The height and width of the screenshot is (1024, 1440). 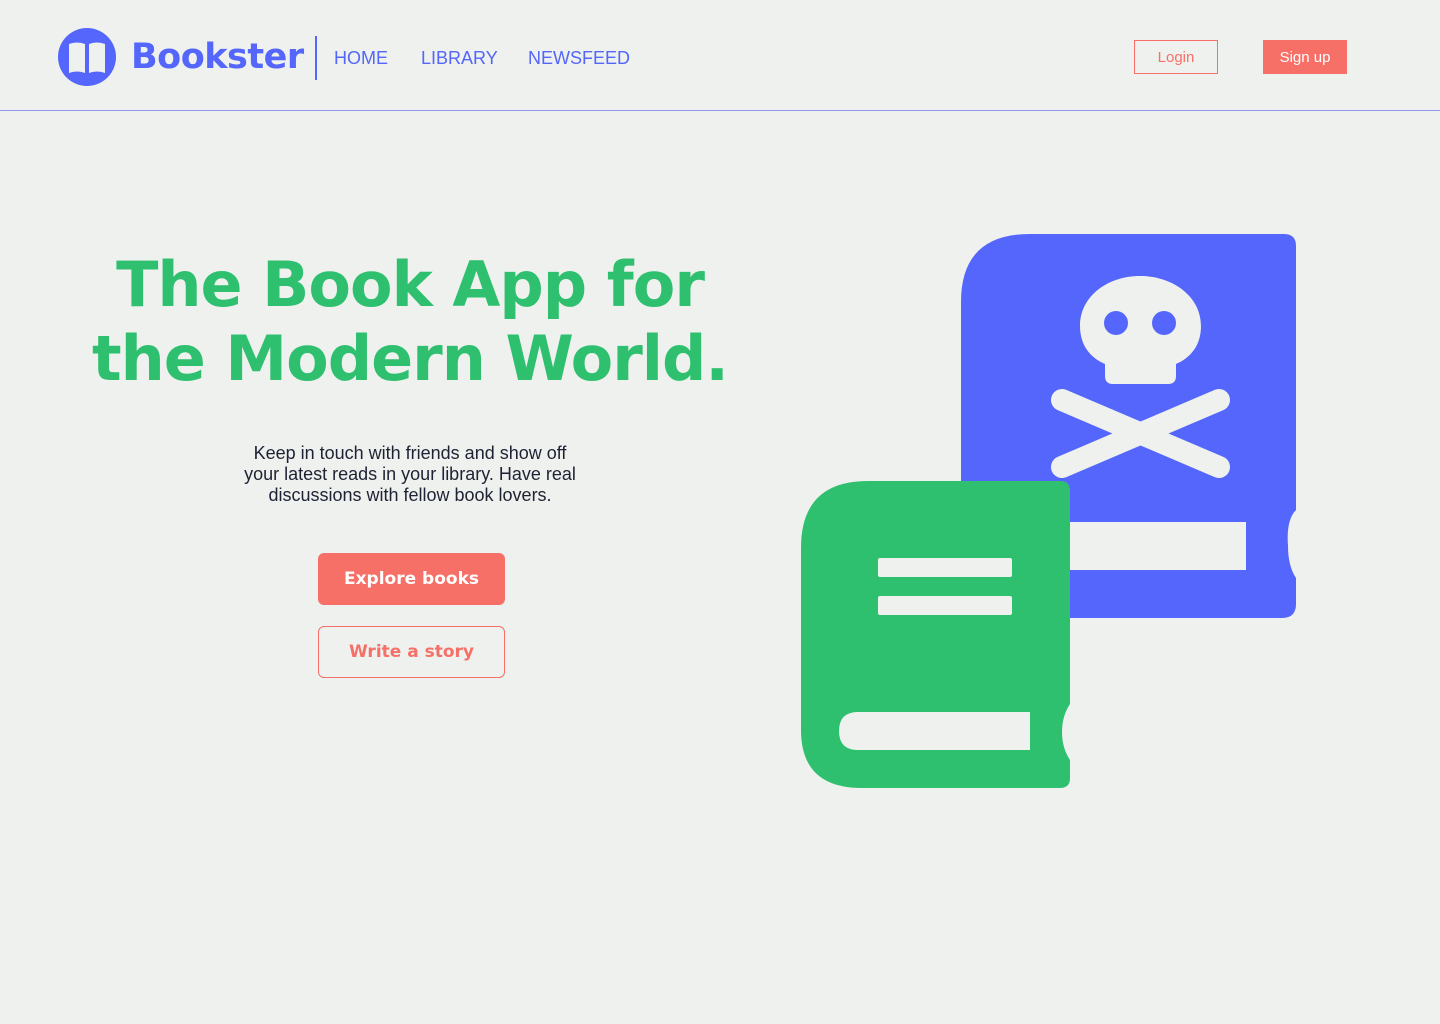 What do you see at coordinates (1305, 57) in the screenshot?
I see `signup-button: Sign up` at bounding box center [1305, 57].